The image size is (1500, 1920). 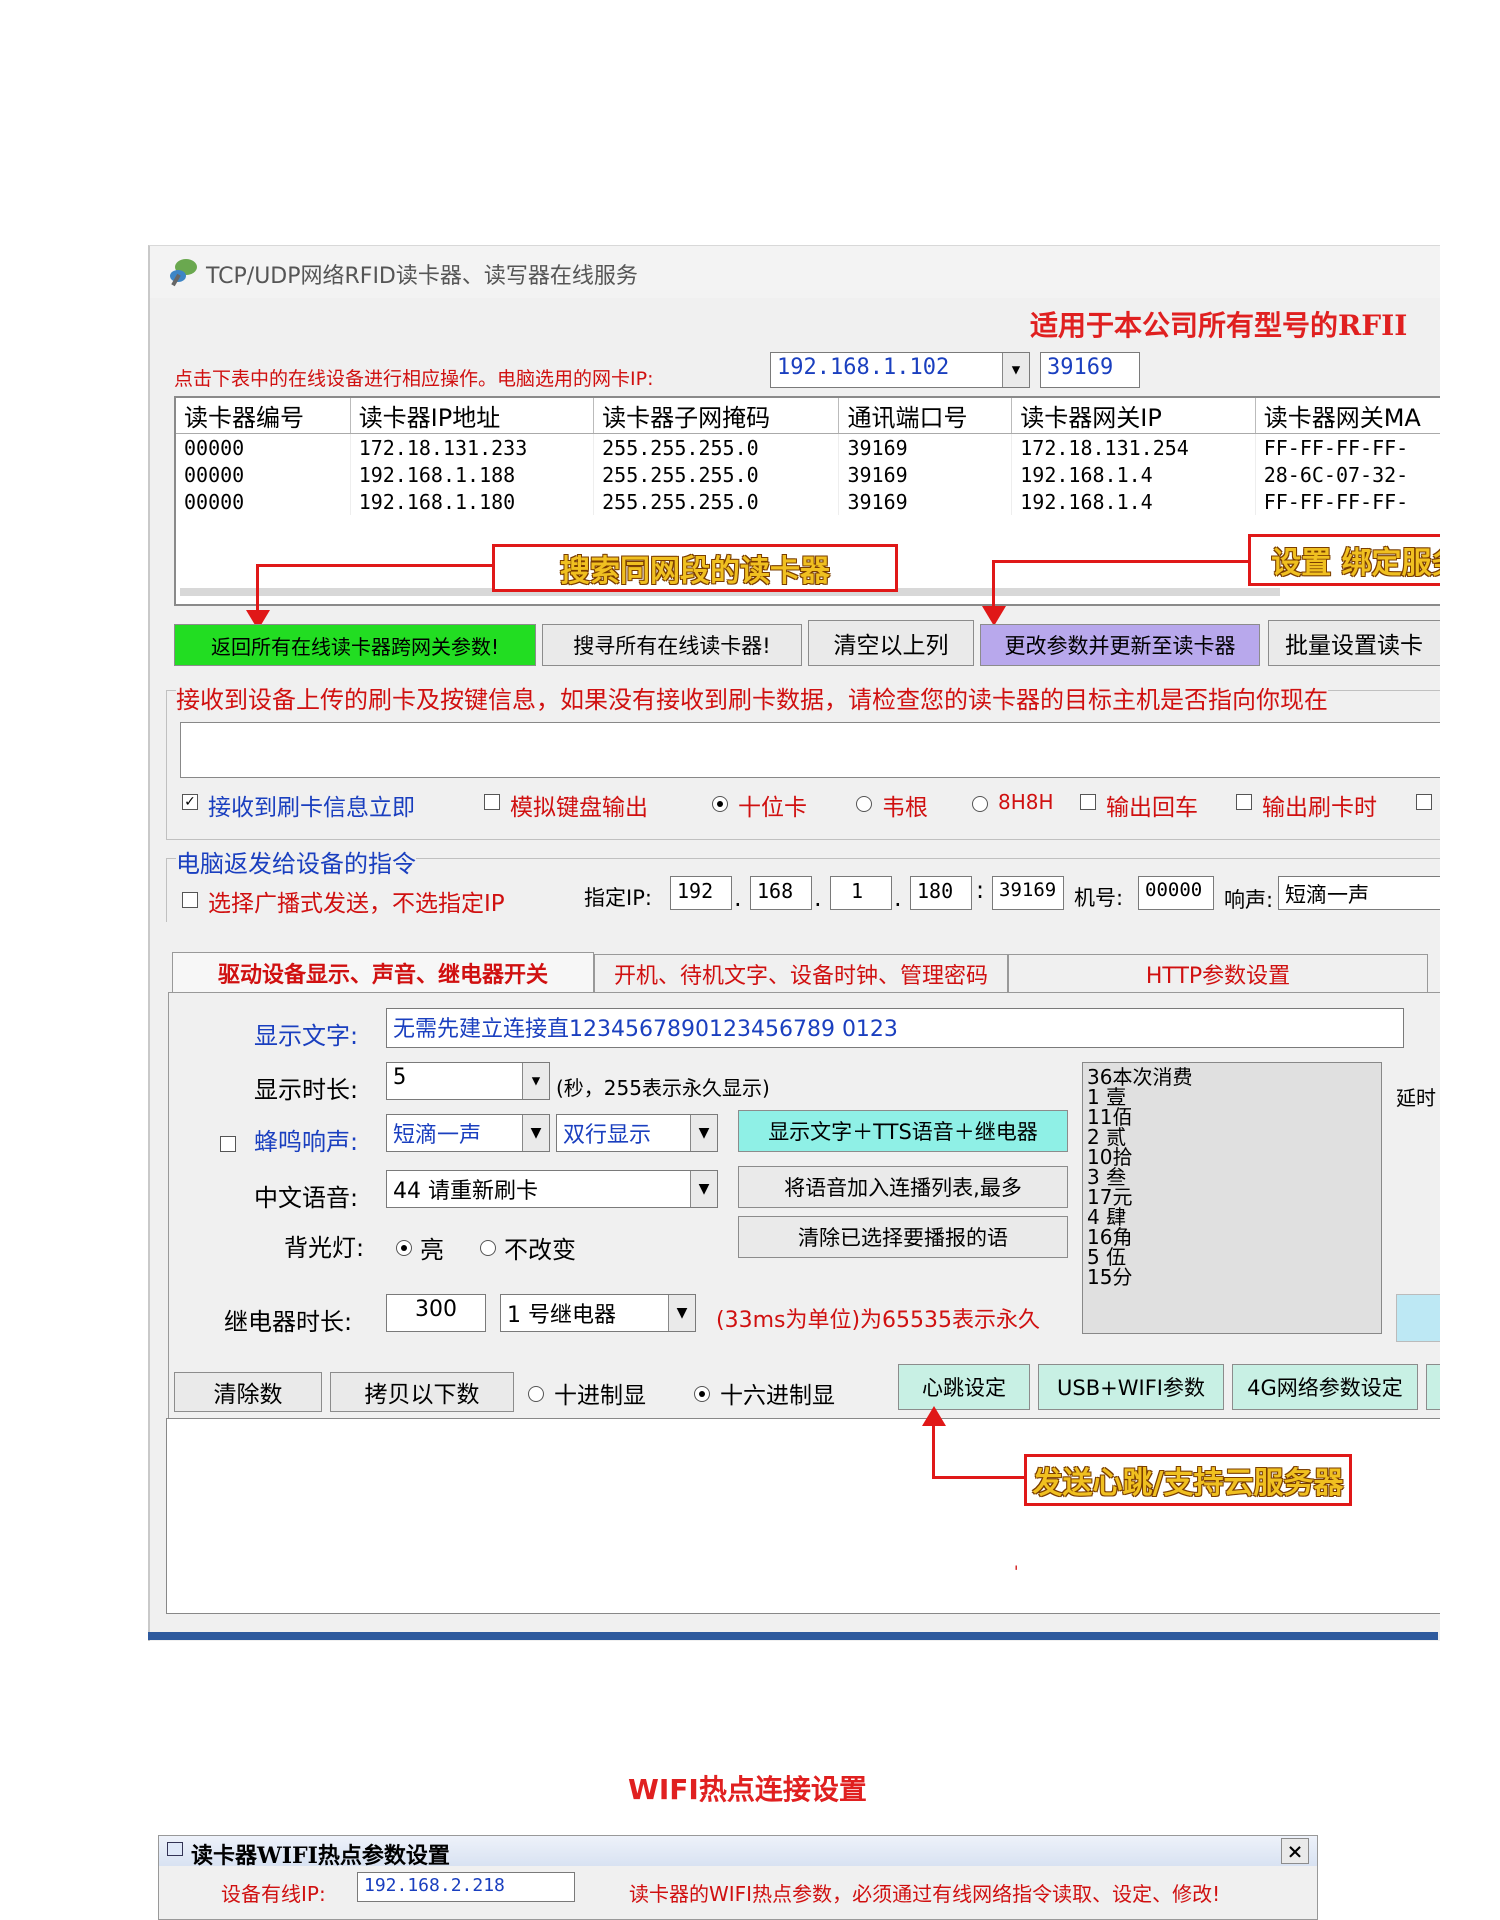 What do you see at coordinates (637, 1133) in the screenshot?
I see `display-lines-select: 双行显示 ▼` at bounding box center [637, 1133].